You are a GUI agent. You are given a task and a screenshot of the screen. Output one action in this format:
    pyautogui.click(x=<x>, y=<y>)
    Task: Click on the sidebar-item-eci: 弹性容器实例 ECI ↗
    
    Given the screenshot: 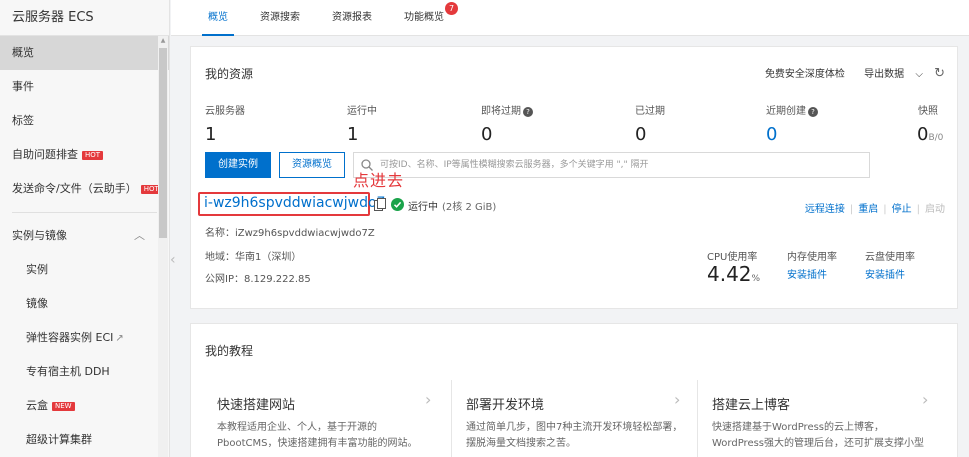 What is the action you would take?
    pyautogui.click(x=84, y=338)
    